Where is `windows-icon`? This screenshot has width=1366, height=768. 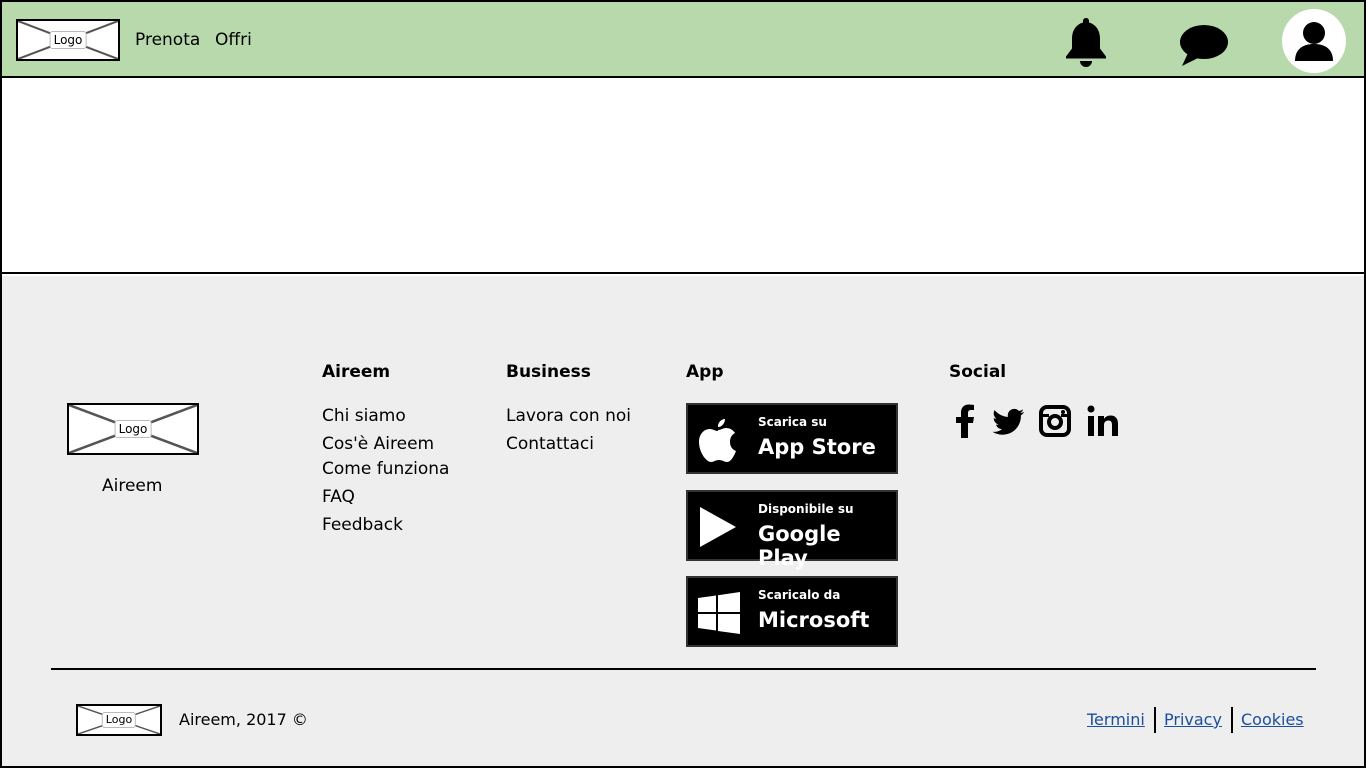 windows-icon is located at coordinates (719, 613).